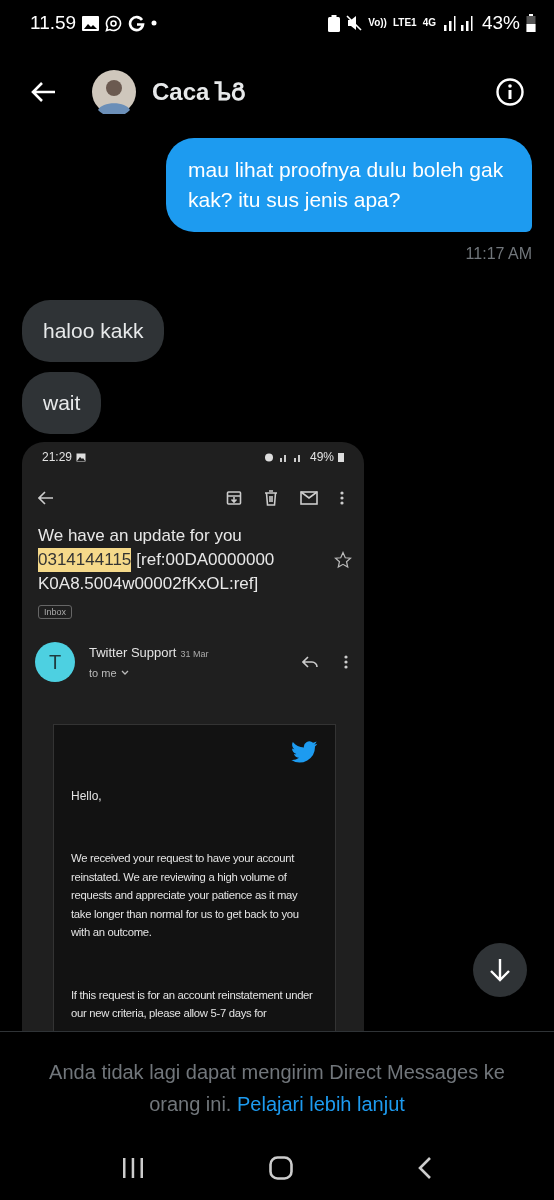 This screenshot has width=554, height=1200. Describe the element at coordinates (498, 254) in the screenshot. I see `message-time: 11:17 AM` at that location.